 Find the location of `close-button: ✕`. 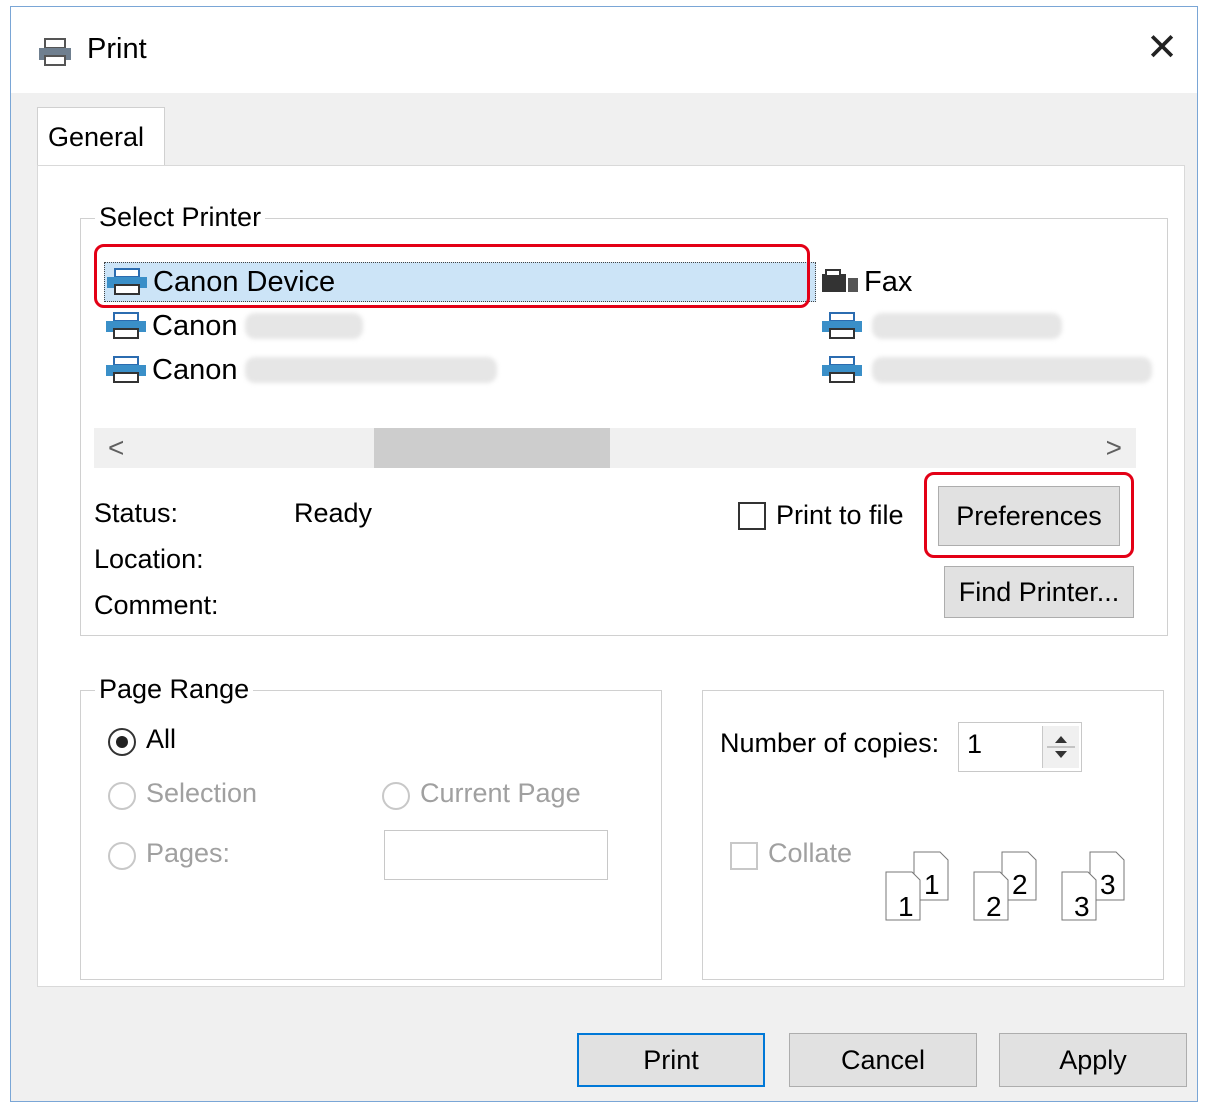

close-button: ✕ is located at coordinates (1162, 47).